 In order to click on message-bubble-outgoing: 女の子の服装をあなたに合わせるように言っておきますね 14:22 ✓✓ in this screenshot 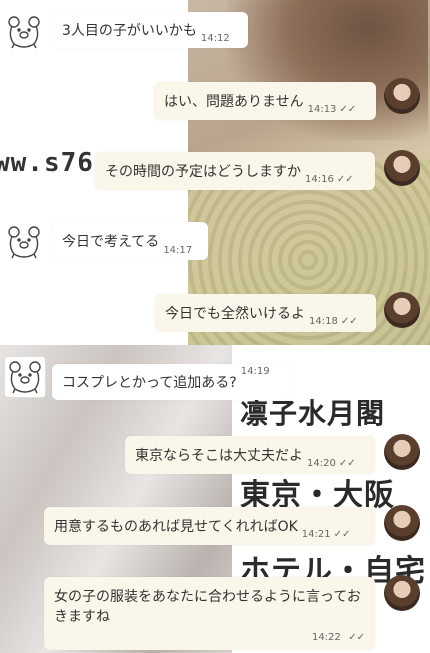, I will do `click(209, 613)`.